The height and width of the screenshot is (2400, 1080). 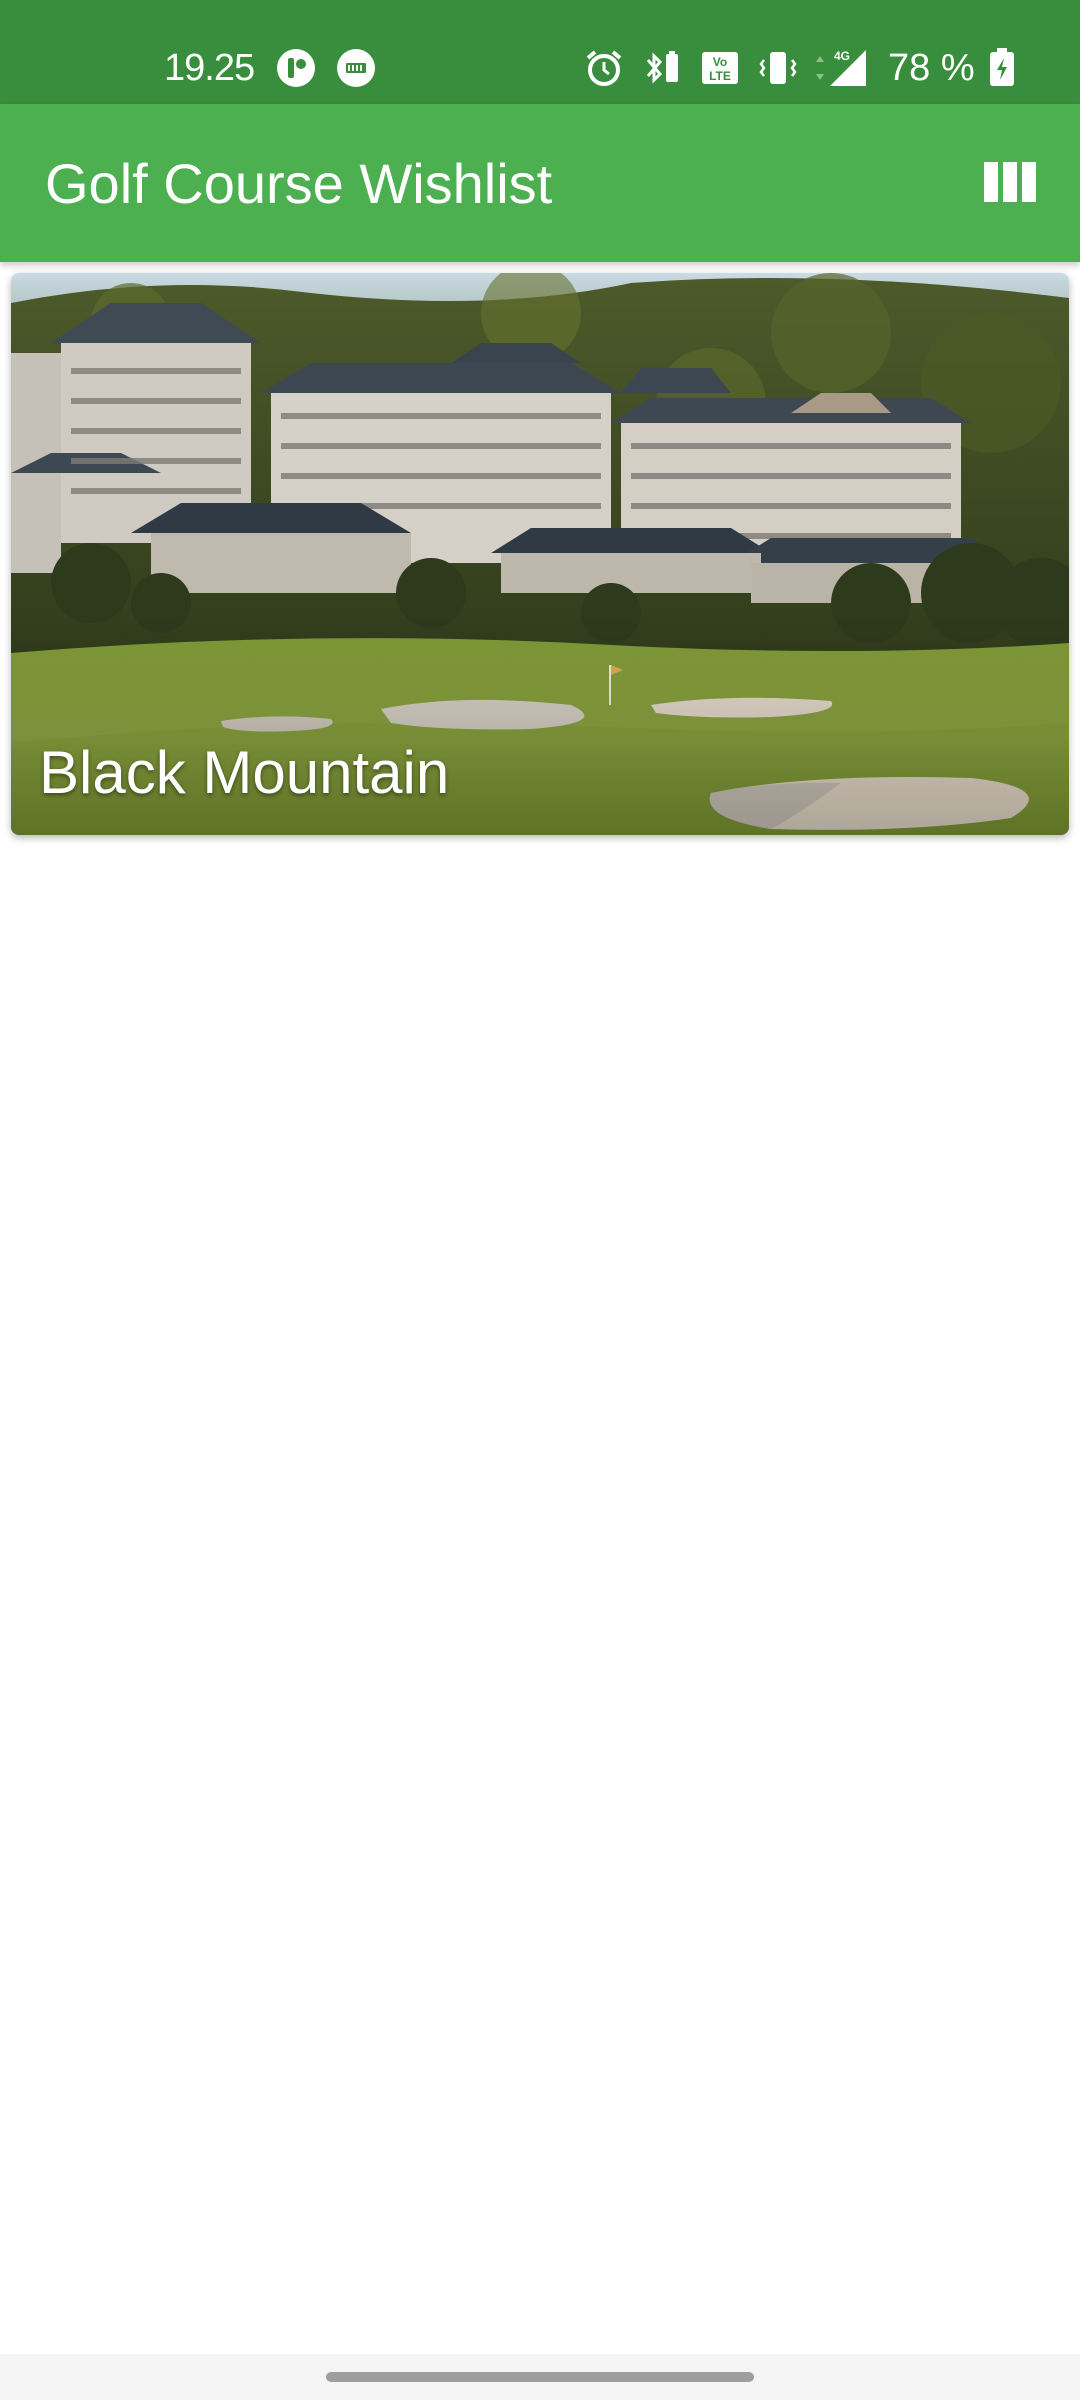 I want to click on battery-percentage: 78 %, so click(x=931, y=68).